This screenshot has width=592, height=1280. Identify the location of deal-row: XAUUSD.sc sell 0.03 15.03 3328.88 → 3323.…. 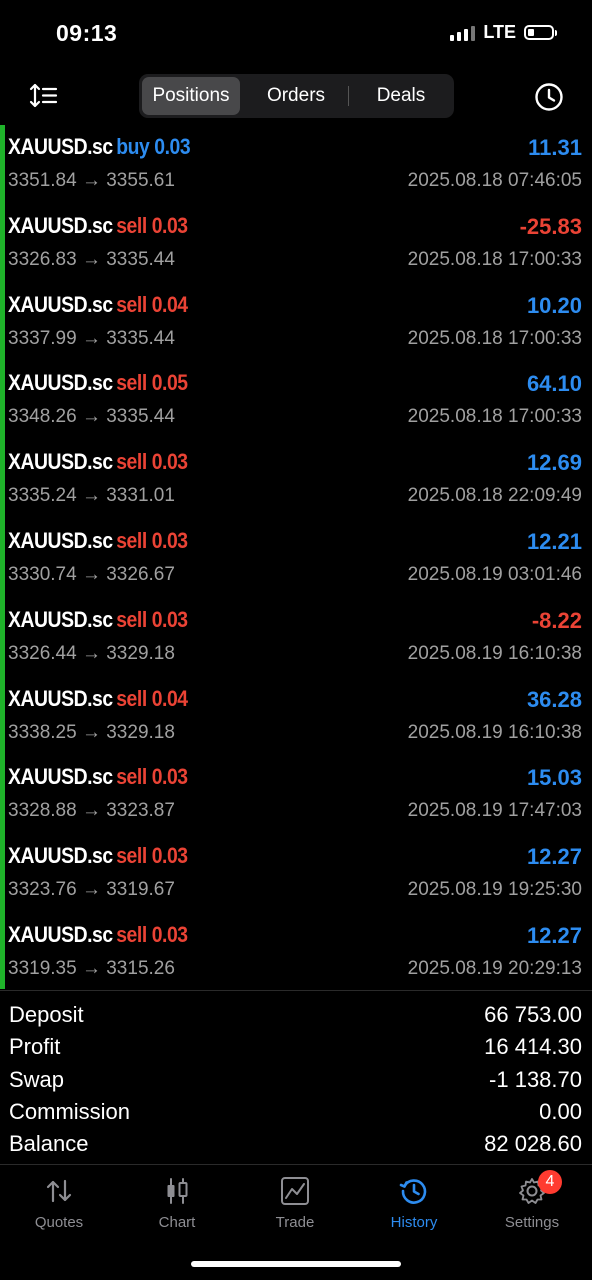
(296, 797).